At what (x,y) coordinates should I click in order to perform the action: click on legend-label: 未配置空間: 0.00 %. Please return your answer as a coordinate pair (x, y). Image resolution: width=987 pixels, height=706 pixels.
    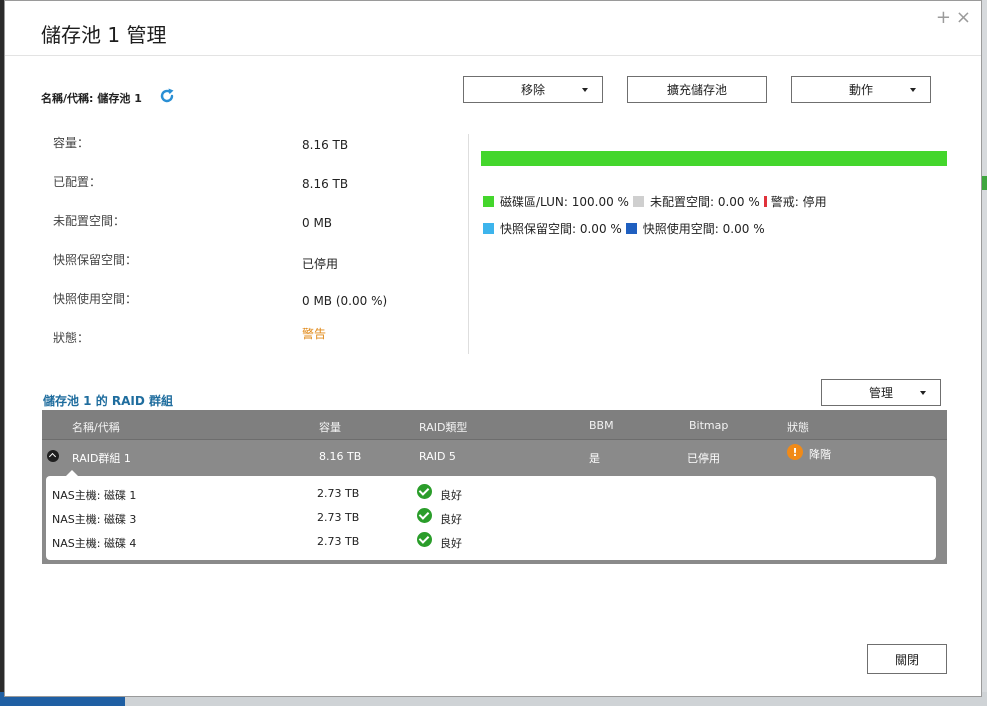
    Looking at the image, I should click on (704, 202).